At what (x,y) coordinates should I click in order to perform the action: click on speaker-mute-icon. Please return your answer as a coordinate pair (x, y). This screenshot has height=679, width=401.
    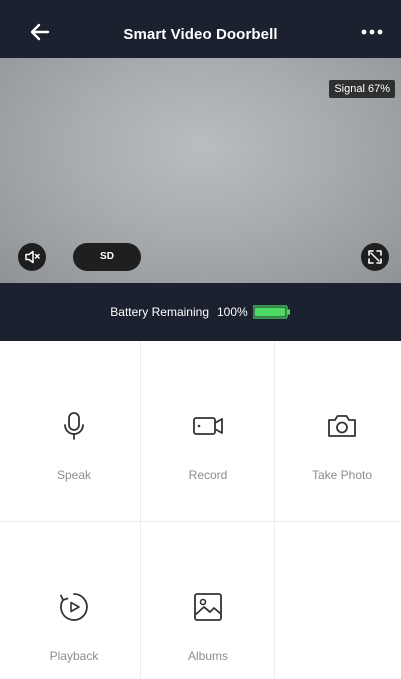
    Looking at the image, I should click on (32, 257).